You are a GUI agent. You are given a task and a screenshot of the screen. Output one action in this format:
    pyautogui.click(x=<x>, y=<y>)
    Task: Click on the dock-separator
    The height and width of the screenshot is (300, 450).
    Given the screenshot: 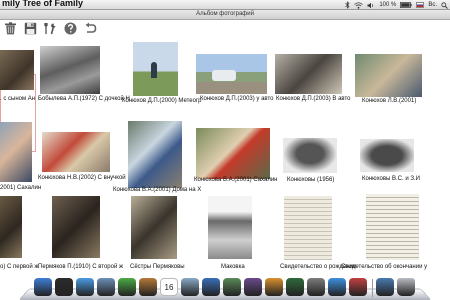 What is the action you would take?
    pyautogui.click(x=372, y=288)
    